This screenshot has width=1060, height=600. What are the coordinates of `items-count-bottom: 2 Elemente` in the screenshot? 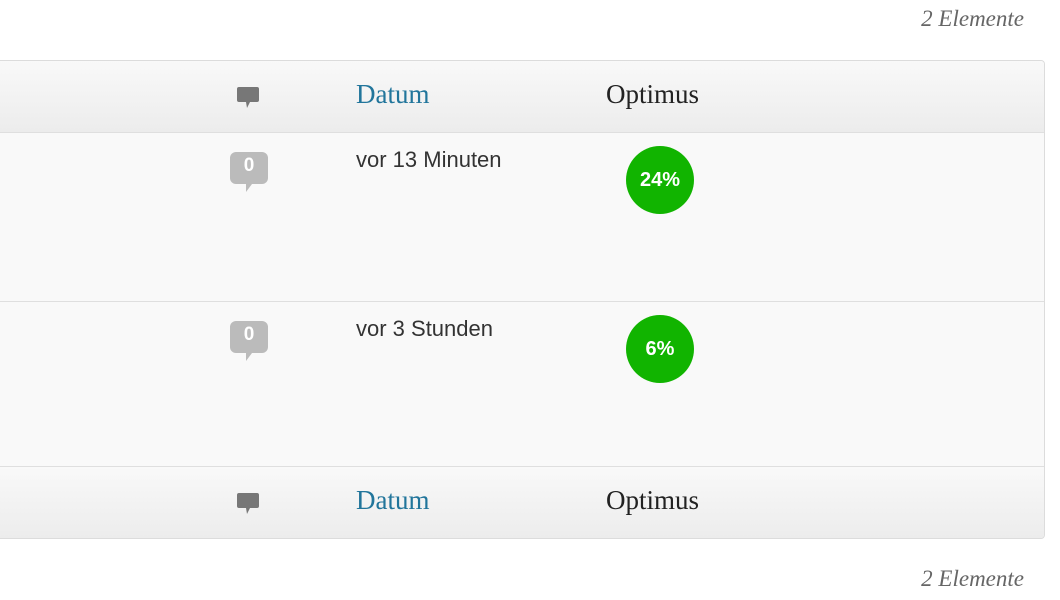 It's located at (972, 578).